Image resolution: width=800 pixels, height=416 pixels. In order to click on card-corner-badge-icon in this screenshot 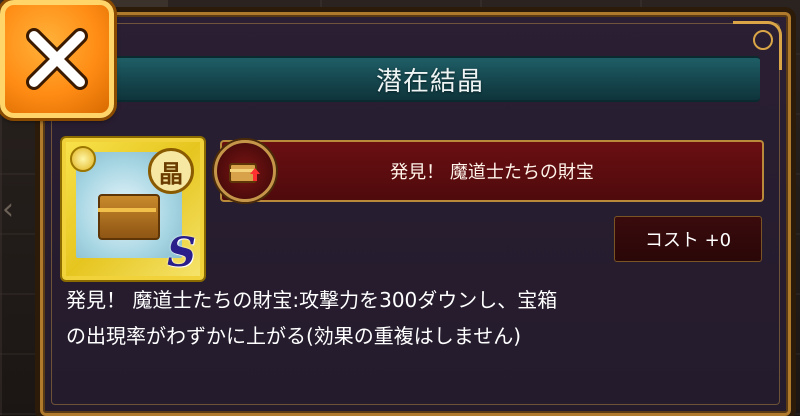, I will do `click(83, 159)`.